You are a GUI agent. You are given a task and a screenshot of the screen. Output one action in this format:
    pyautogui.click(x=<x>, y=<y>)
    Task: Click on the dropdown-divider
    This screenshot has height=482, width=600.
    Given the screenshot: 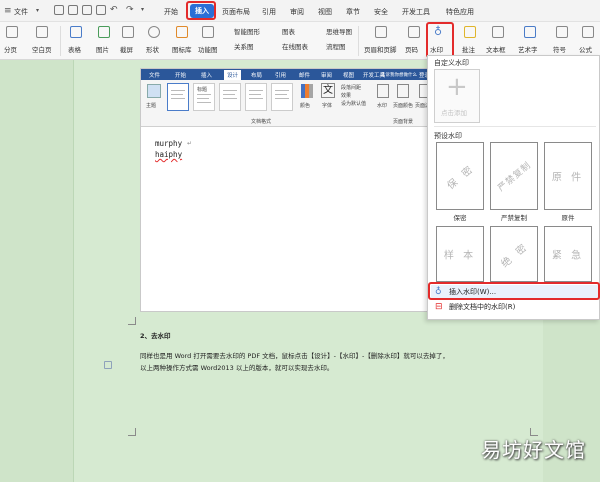 What is the action you would take?
    pyautogui.click(x=515, y=126)
    